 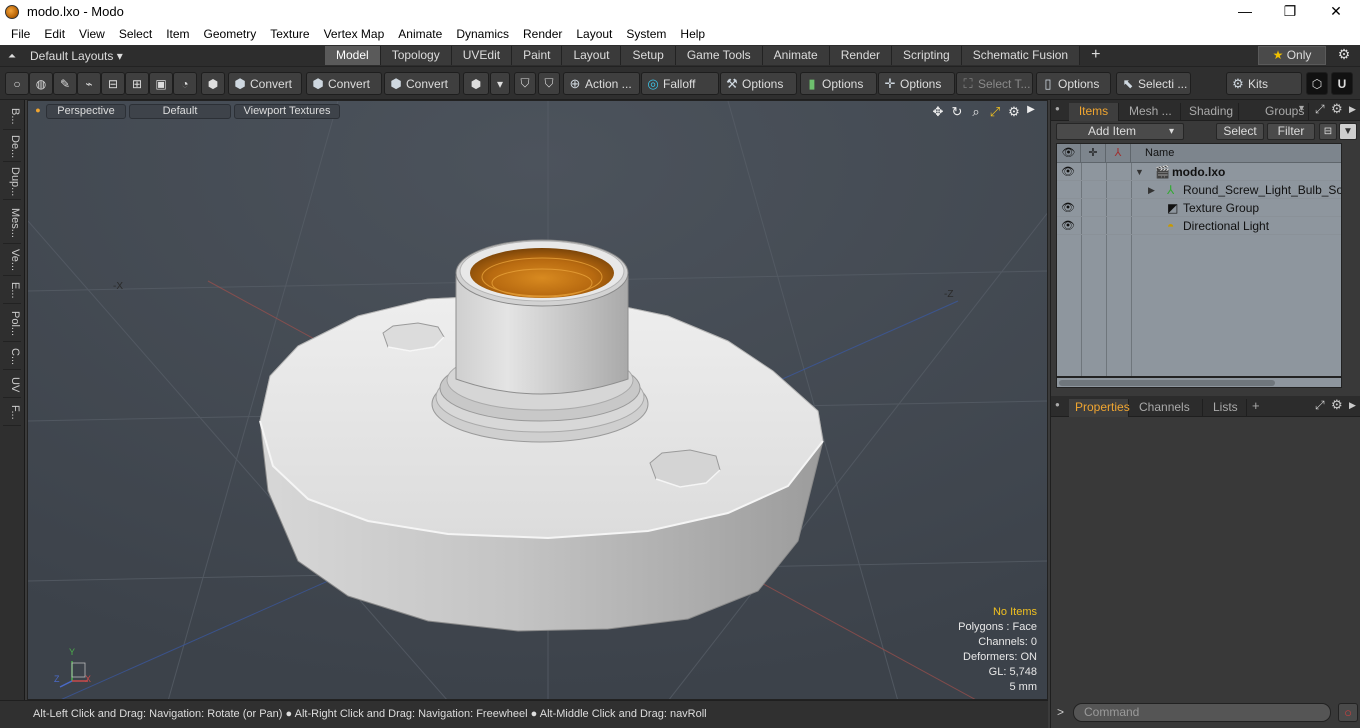 I want to click on view-mode-dropdown: Perspective, so click(x=86, y=111).